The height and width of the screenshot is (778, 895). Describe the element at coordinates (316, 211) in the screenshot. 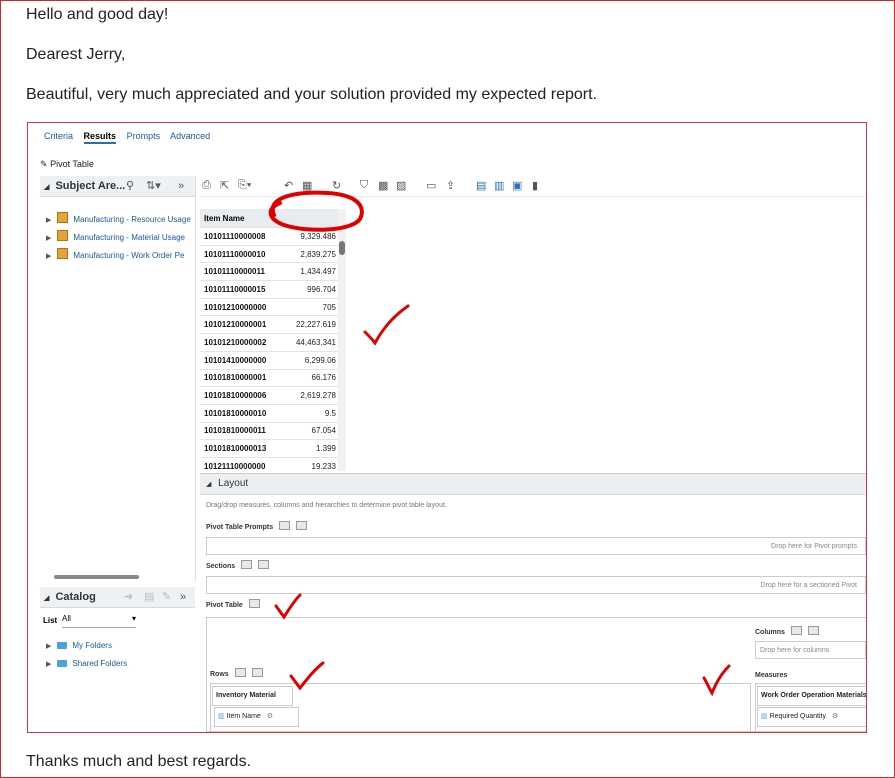

I see `red-circle-annotation` at that location.